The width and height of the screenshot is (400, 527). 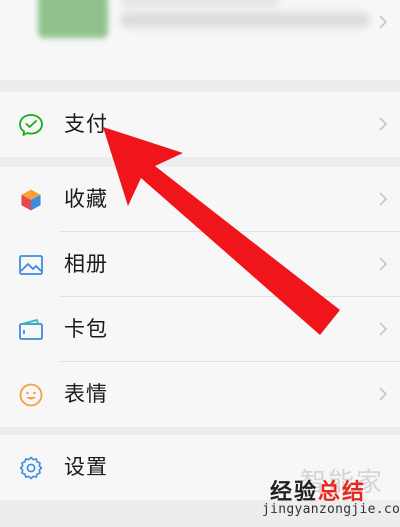 What do you see at coordinates (331, 509) in the screenshot?
I see `watermark-url: jingyanzongjie.com` at bounding box center [331, 509].